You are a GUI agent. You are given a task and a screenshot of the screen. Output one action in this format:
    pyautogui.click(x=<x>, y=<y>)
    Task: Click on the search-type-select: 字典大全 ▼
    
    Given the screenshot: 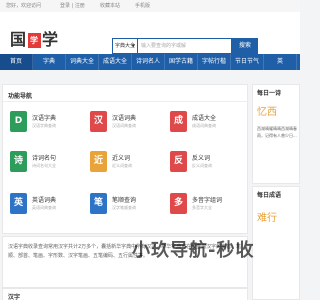 What is the action you would take?
    pyautogui.click(x=125, y=46)
    